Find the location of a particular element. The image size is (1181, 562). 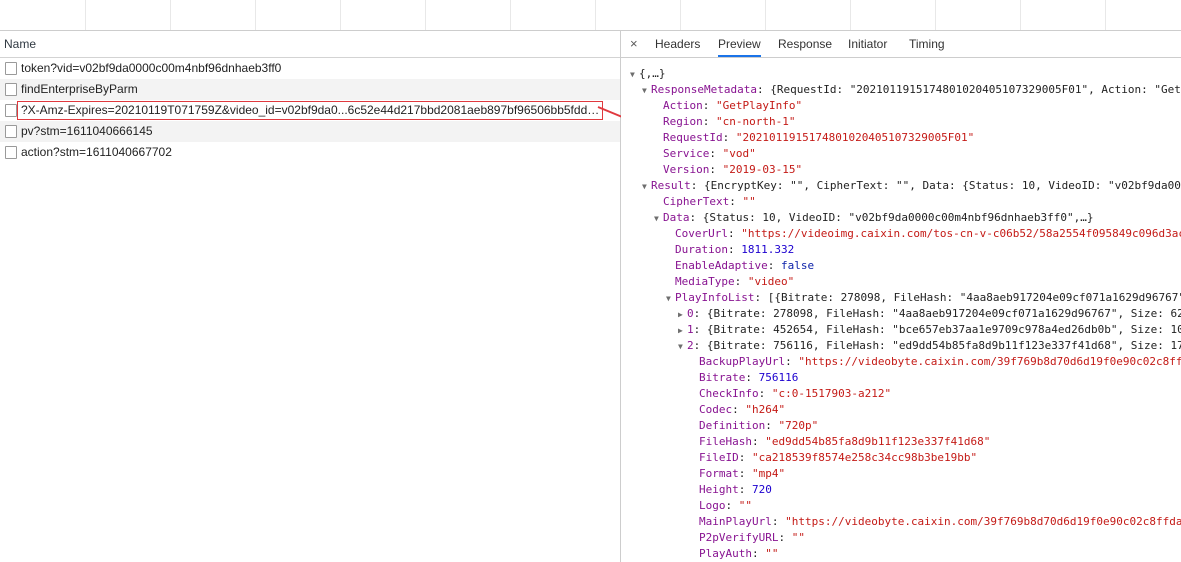

name-column-header: Name is located at coordinates (310, 44).